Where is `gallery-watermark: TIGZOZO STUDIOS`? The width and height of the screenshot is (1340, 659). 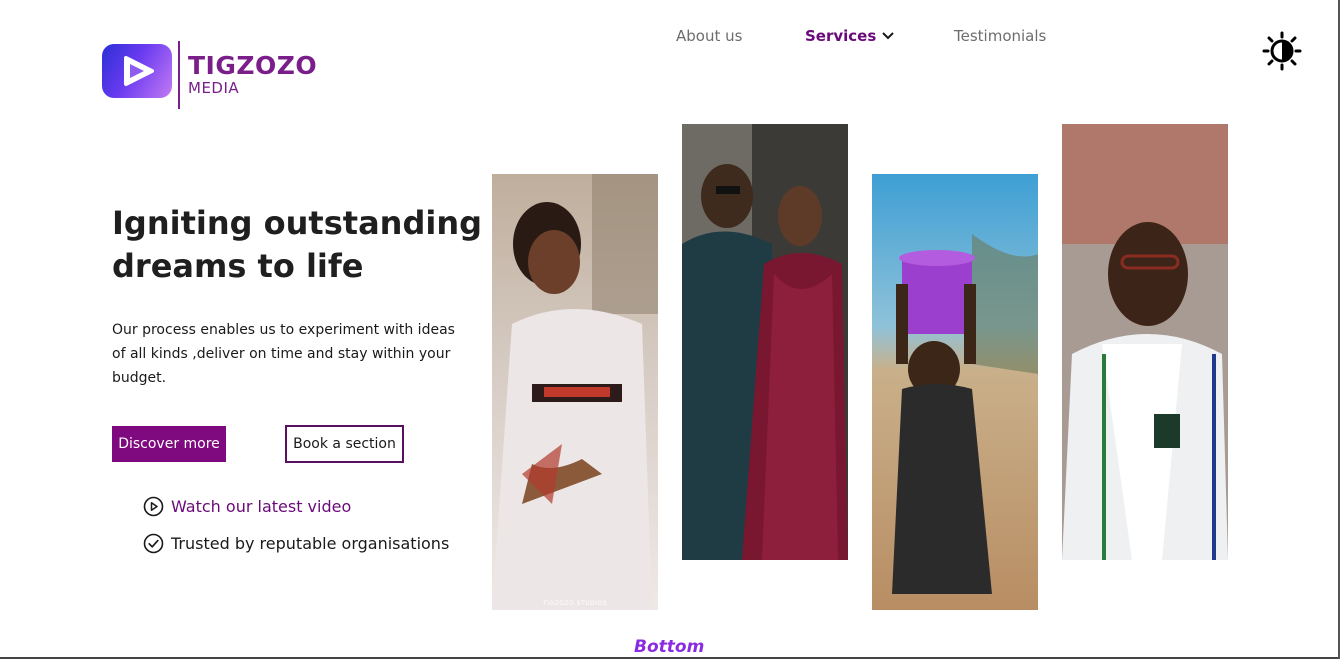
gallery-watermark: TIGZOZO STUDIOS is located at coordinates (575, 603).